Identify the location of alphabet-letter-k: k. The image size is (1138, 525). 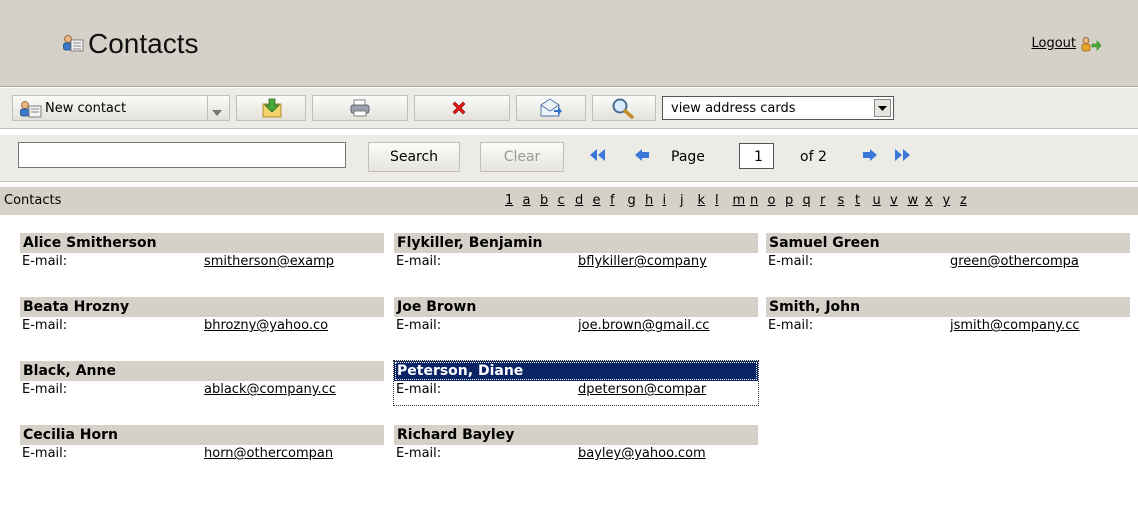
(707, 200).